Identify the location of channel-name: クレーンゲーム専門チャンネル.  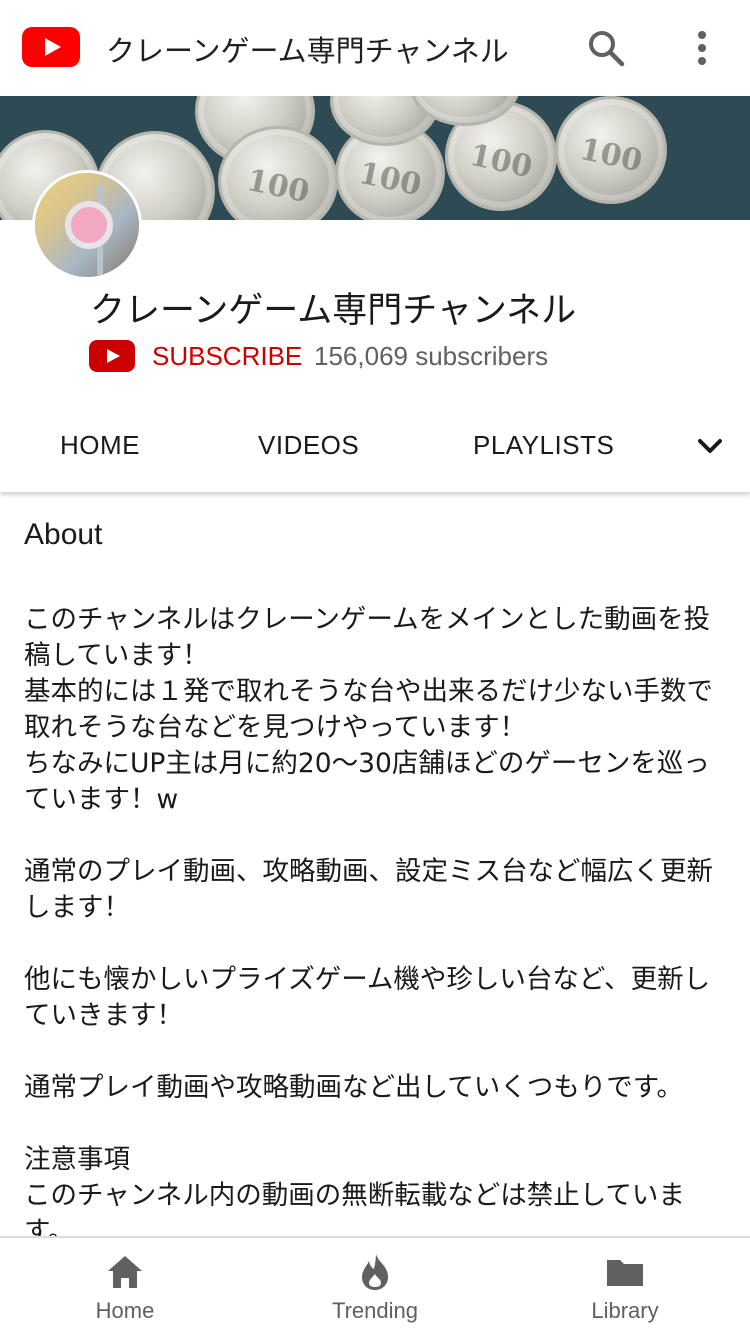
(333, 311).